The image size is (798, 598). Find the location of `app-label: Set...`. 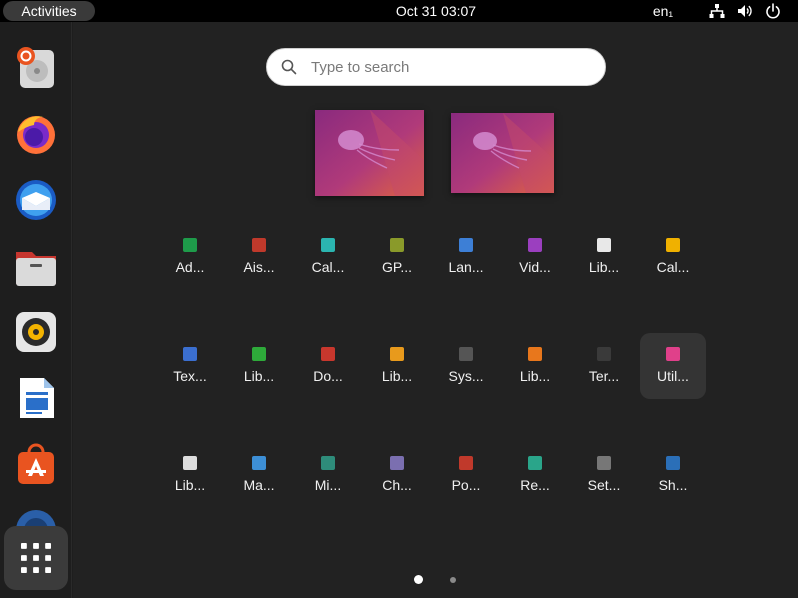

app-label: Set... is located at coordinates (604, 485).